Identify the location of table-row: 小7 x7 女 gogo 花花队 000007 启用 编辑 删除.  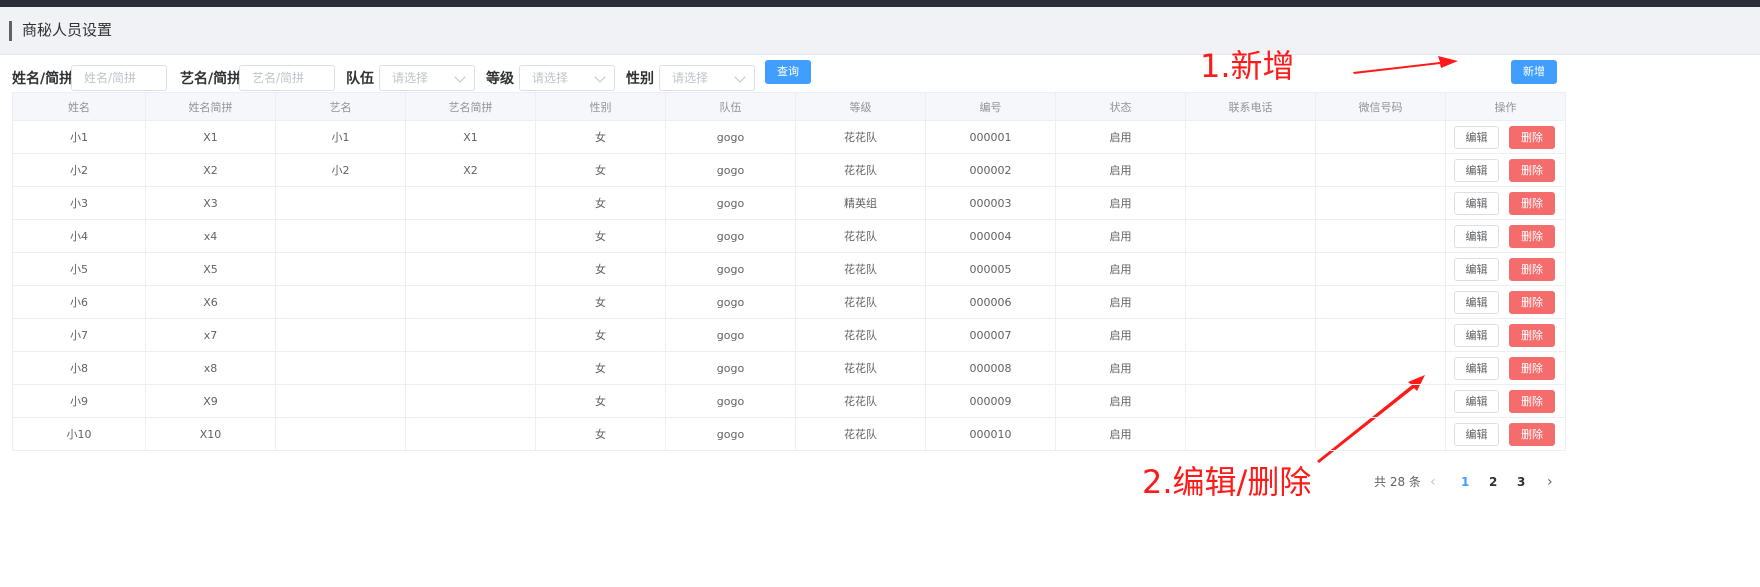
(789, 335).